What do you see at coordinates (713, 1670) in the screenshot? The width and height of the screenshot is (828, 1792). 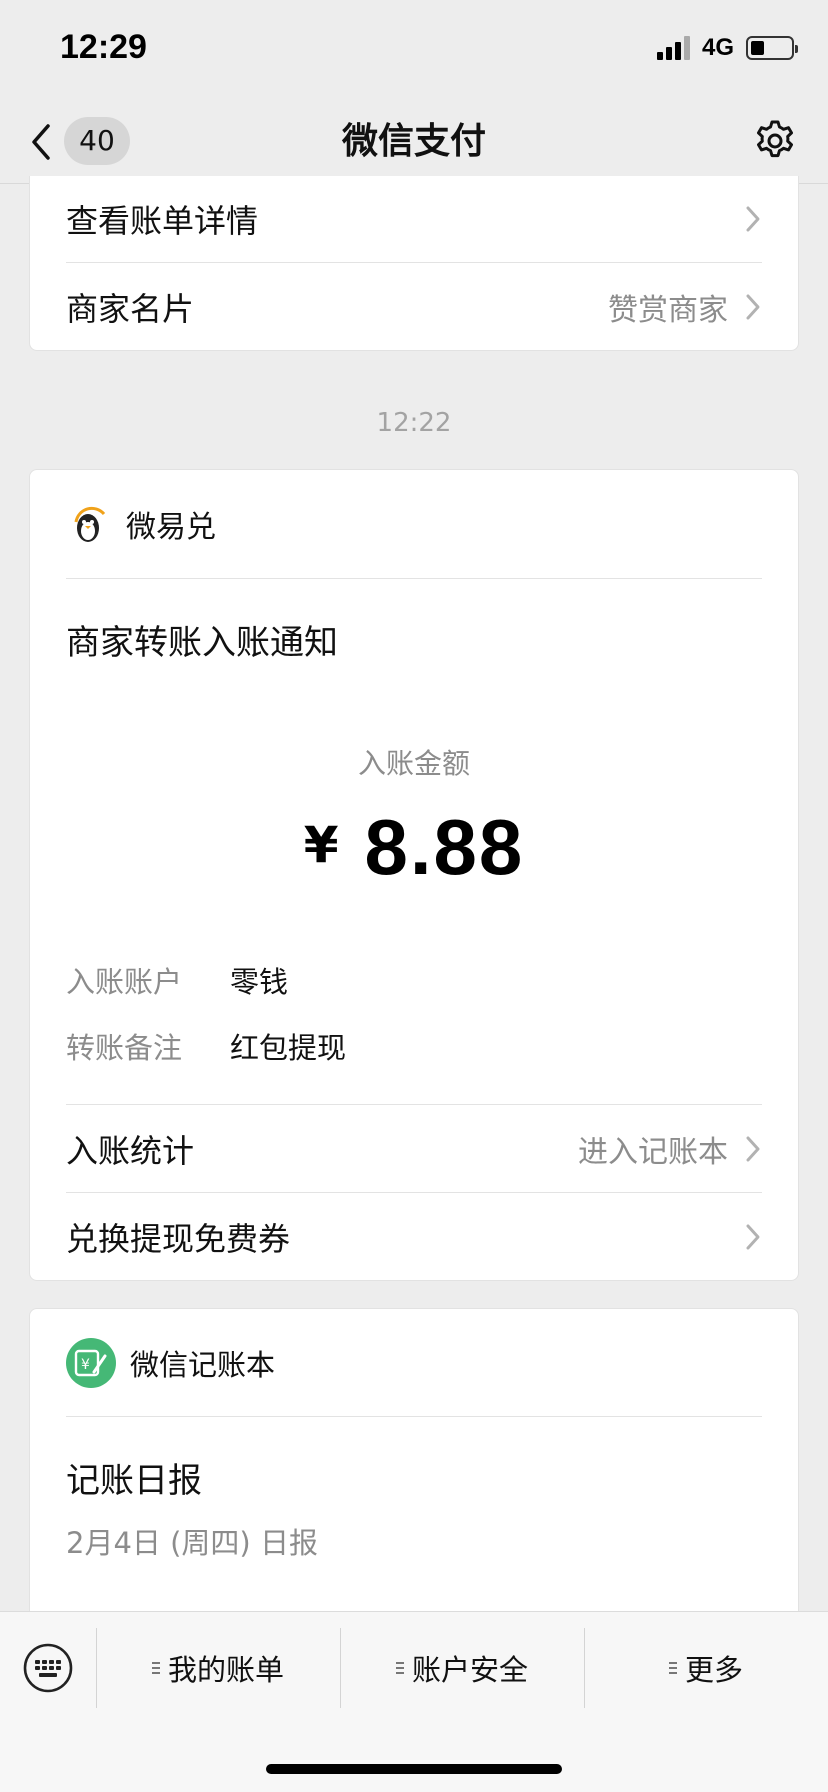 I see `menu-label: 更多` at bounding box center [713, 1670].